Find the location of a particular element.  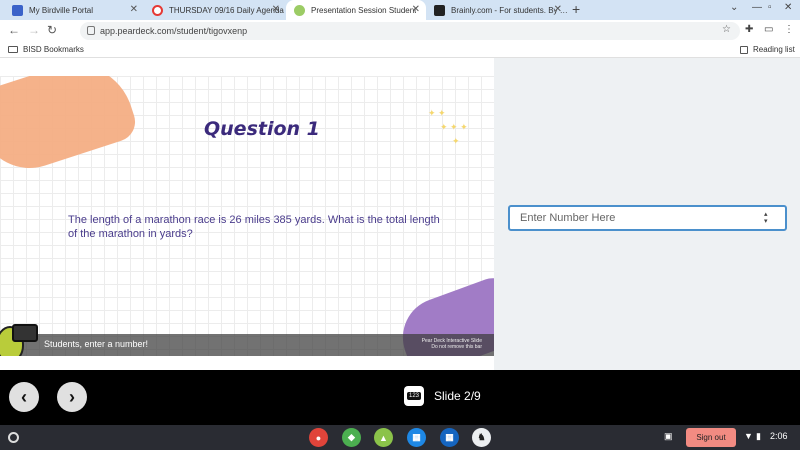

previous-slide-button: ‹ is located at coordinates (24, 397).